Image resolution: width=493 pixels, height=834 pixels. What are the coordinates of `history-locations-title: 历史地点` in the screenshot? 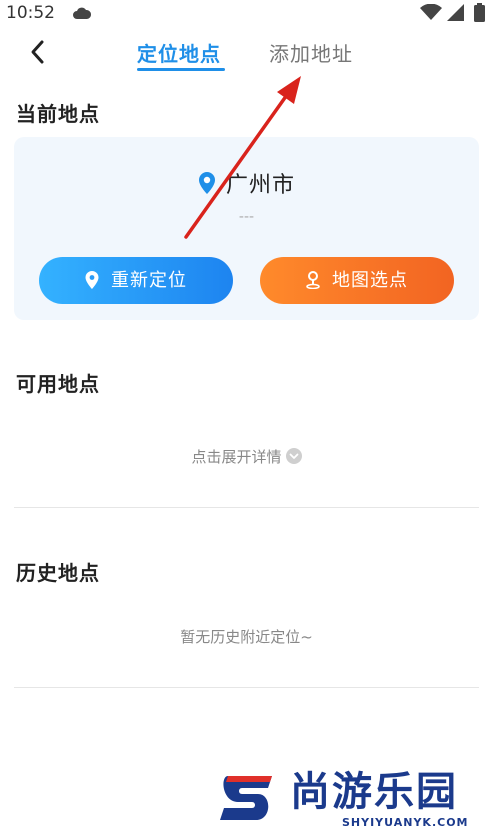 It's located at (58, 573).